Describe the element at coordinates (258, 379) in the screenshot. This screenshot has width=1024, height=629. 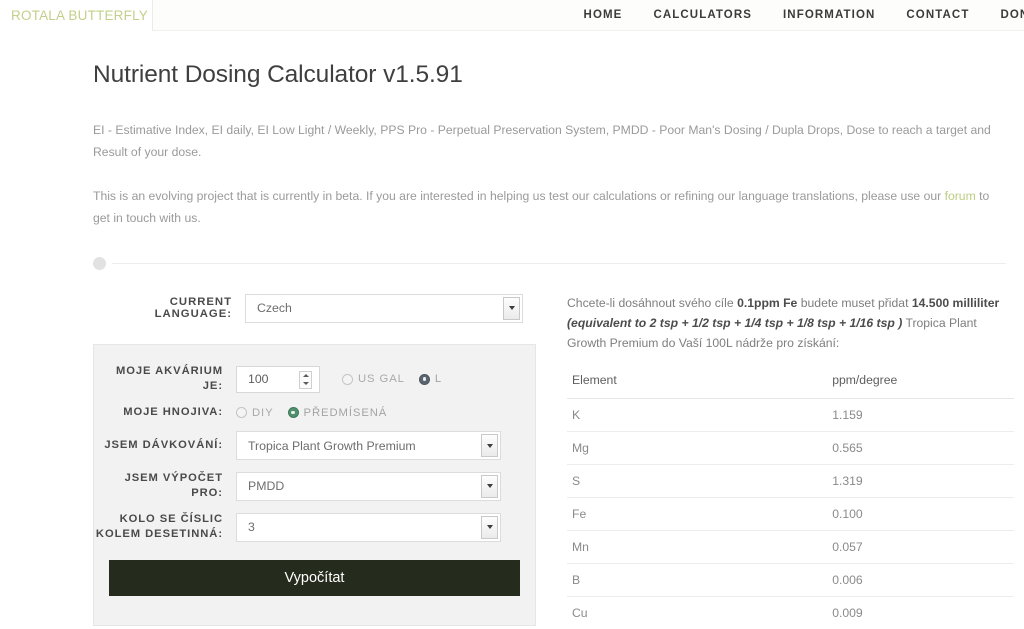
I see `tank-volume-value: 100` at that location.